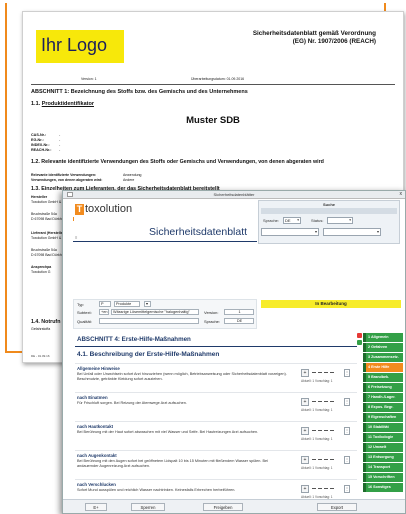  I want to click on typ-select: Produkte, so click(127, 304).